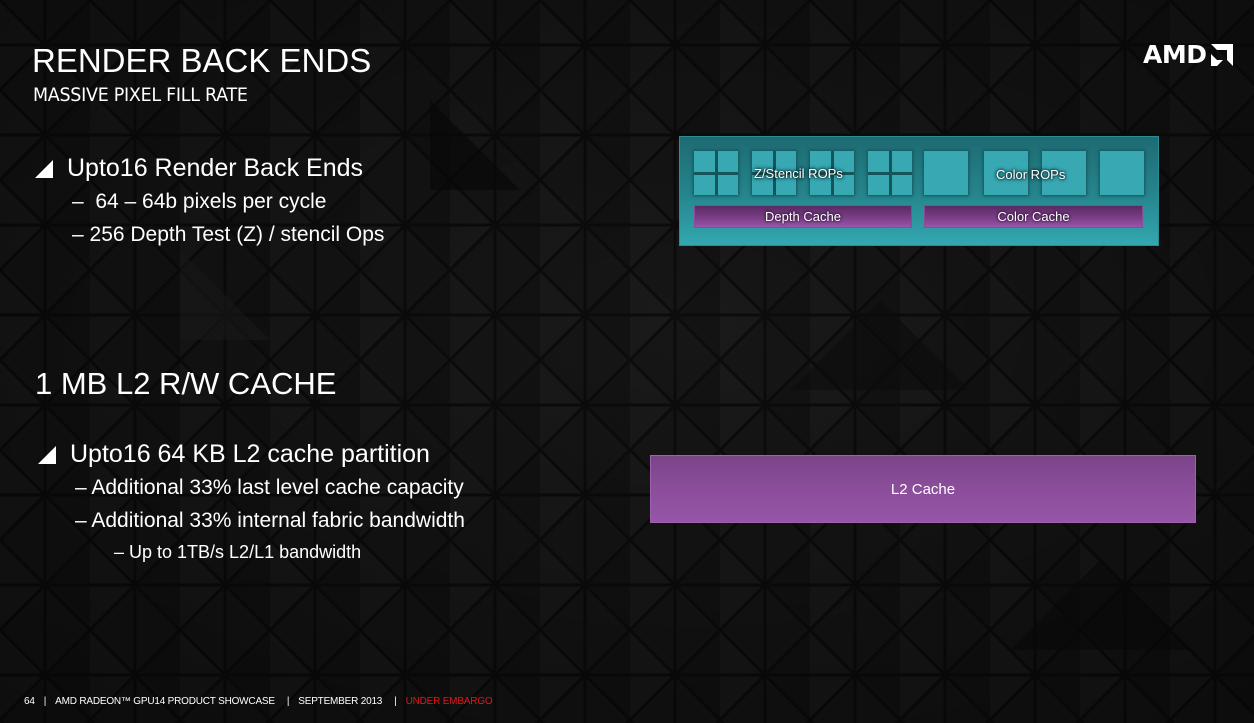 The image size is (1254, 723). What do you see at coordinates (199, 201) in the screenshot?
I see `subbullet-pixels-per-cycle: – 64 – 64b pixels per cycle` at bounding box center [199, 201].